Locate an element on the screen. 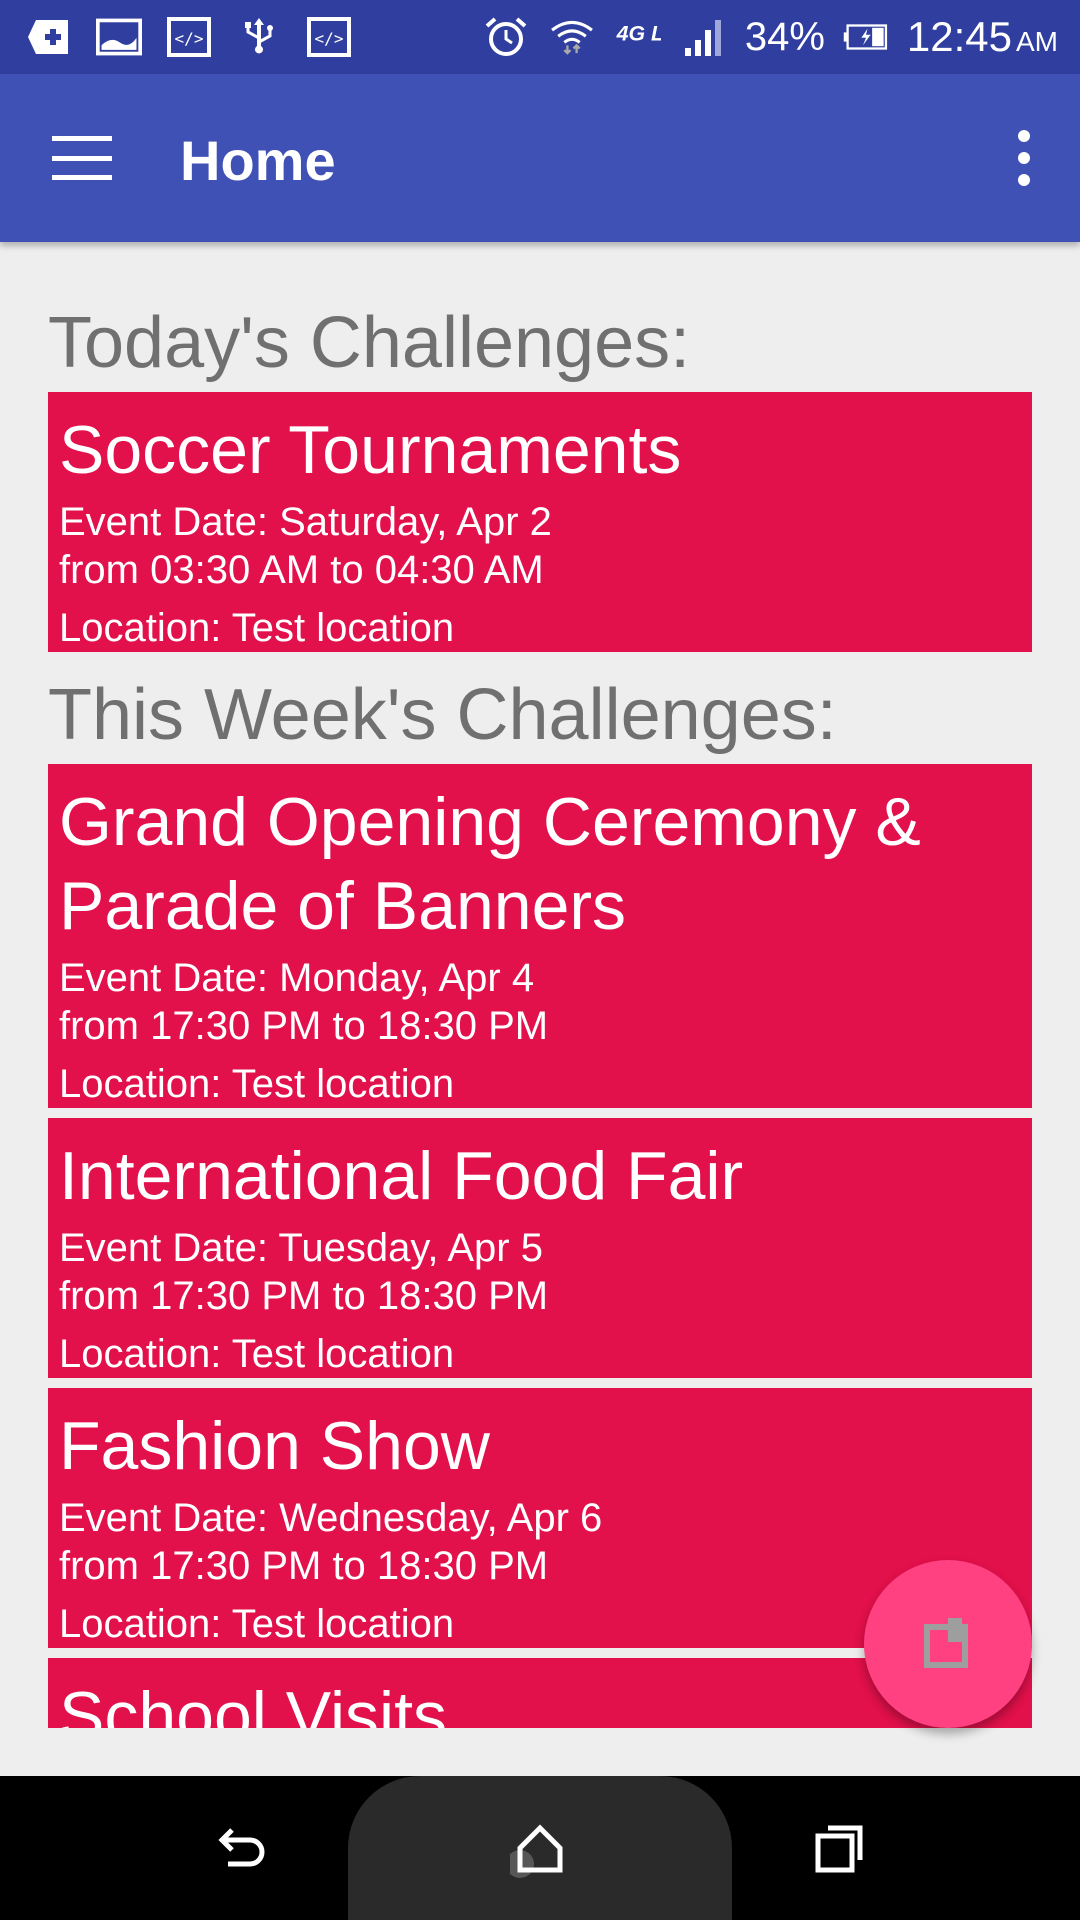 Image resolution: width=1080 pixels, height=1920 pixels. home-icon is located at coordinates (540, 1848).